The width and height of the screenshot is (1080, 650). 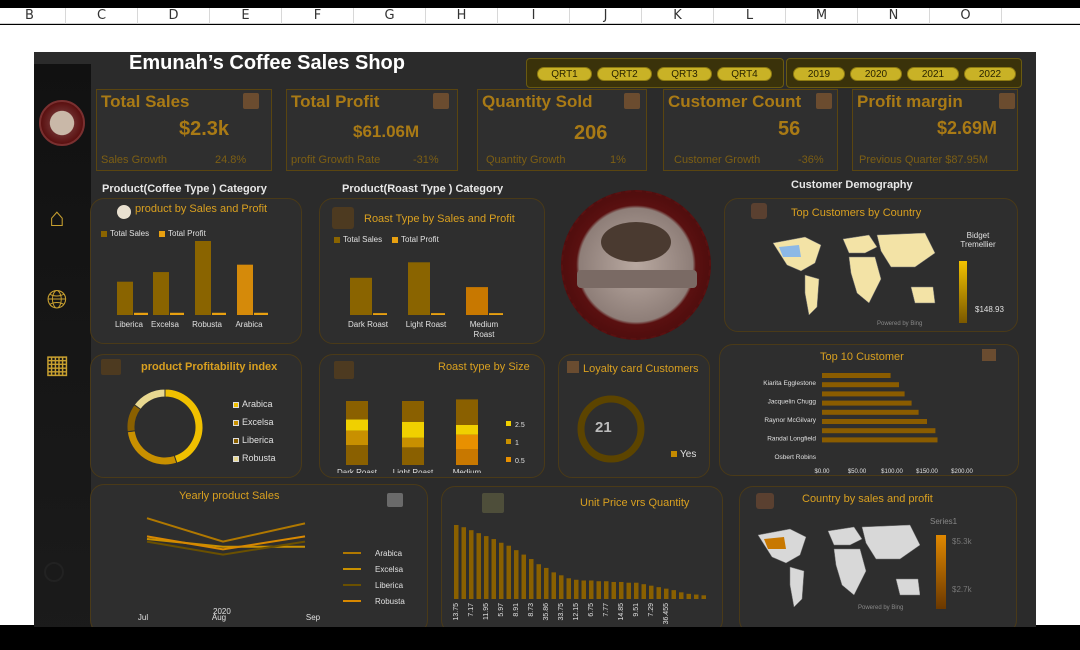 I want to click on card-title: product Profitability index, so click(x=209, y=367).